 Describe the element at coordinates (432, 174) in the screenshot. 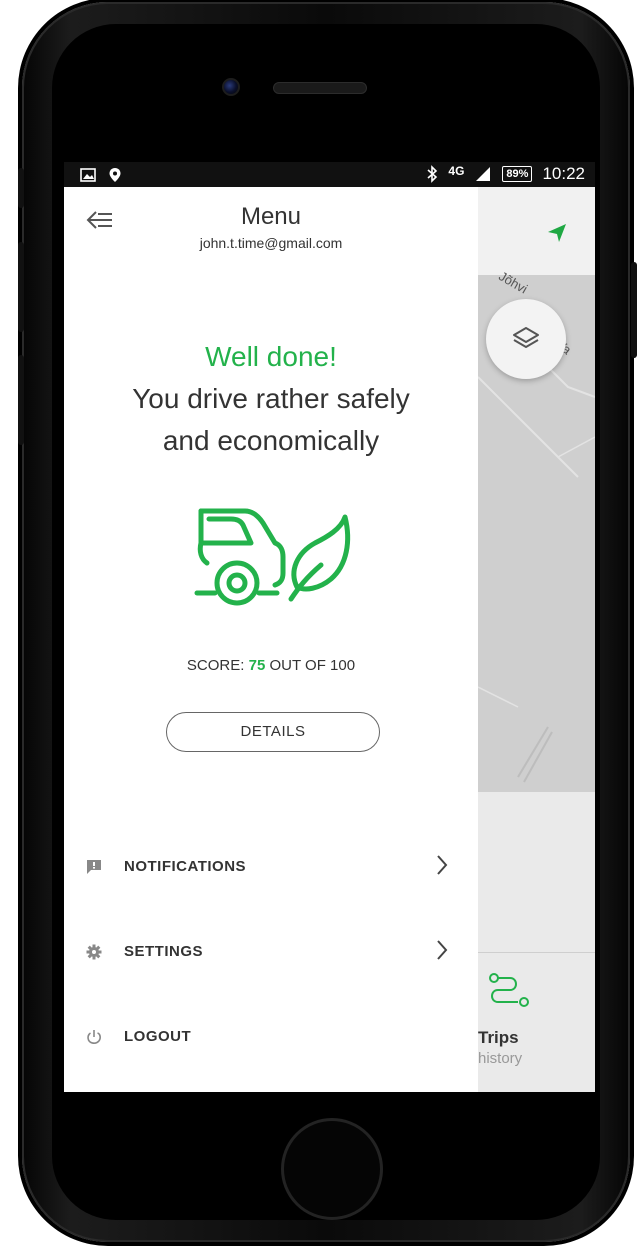

I see `bluetooth-icon` at that location.